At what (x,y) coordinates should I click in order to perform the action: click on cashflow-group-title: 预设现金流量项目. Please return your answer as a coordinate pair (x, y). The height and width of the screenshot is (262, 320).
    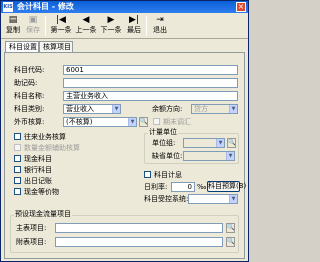
    Looking at the image, I should click on (43, 214).